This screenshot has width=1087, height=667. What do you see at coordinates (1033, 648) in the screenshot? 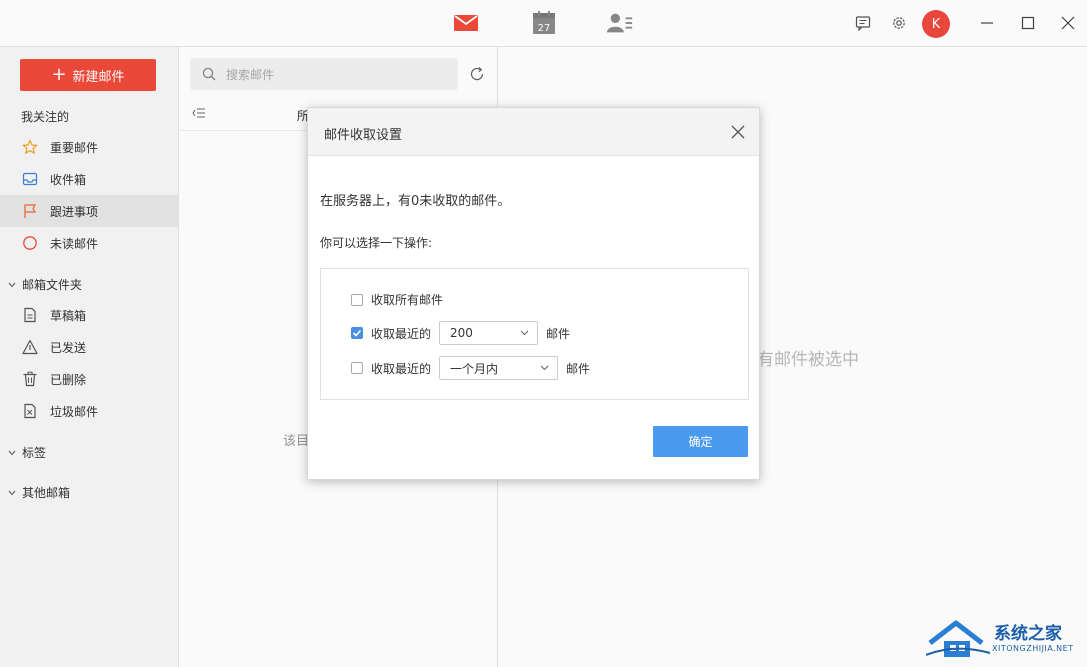
I see `watermark-subtitle: XITONGZHIJIA.NET` at bounding box center [1033, 648].